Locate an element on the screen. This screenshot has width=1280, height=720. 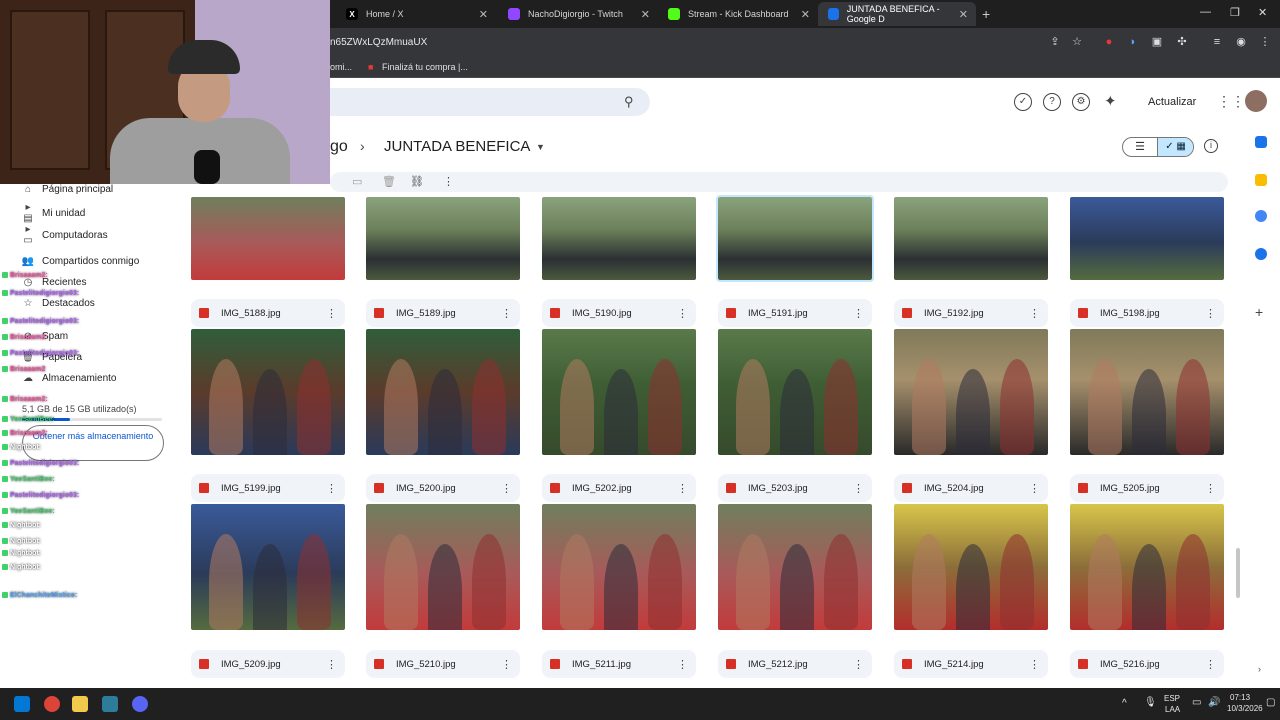
trash-icon: 🗑 is located at coordinates (389, 181).